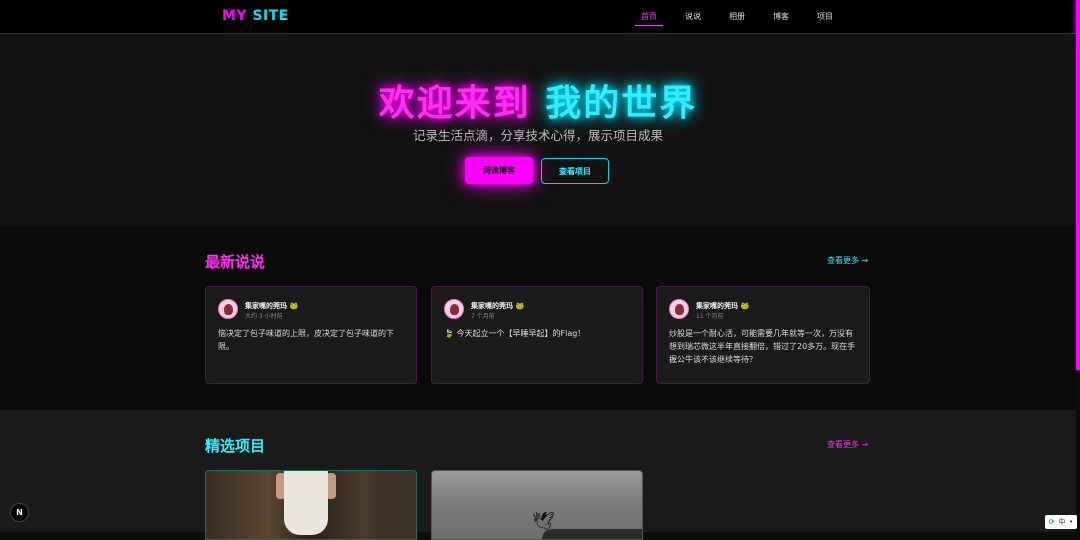 This screenshot has height=540, width=1080. Describe the element at coordinates (270, 16) in the screenshot. I see `logo-part-b: SITE` at that location.